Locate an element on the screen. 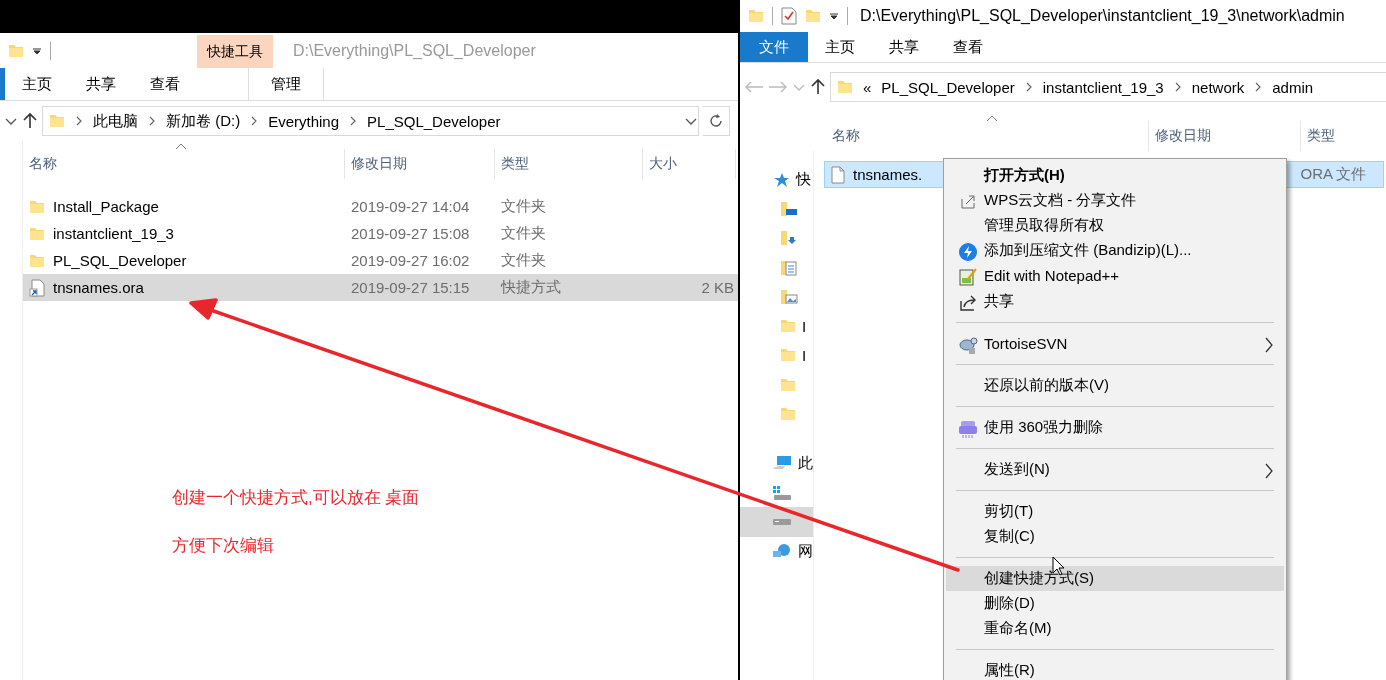 The width and height of the screenshot is (1386, 680). file-row: Install_Package 2019-09-27 14:04 文件夹 is located at coordinates (380, 206).